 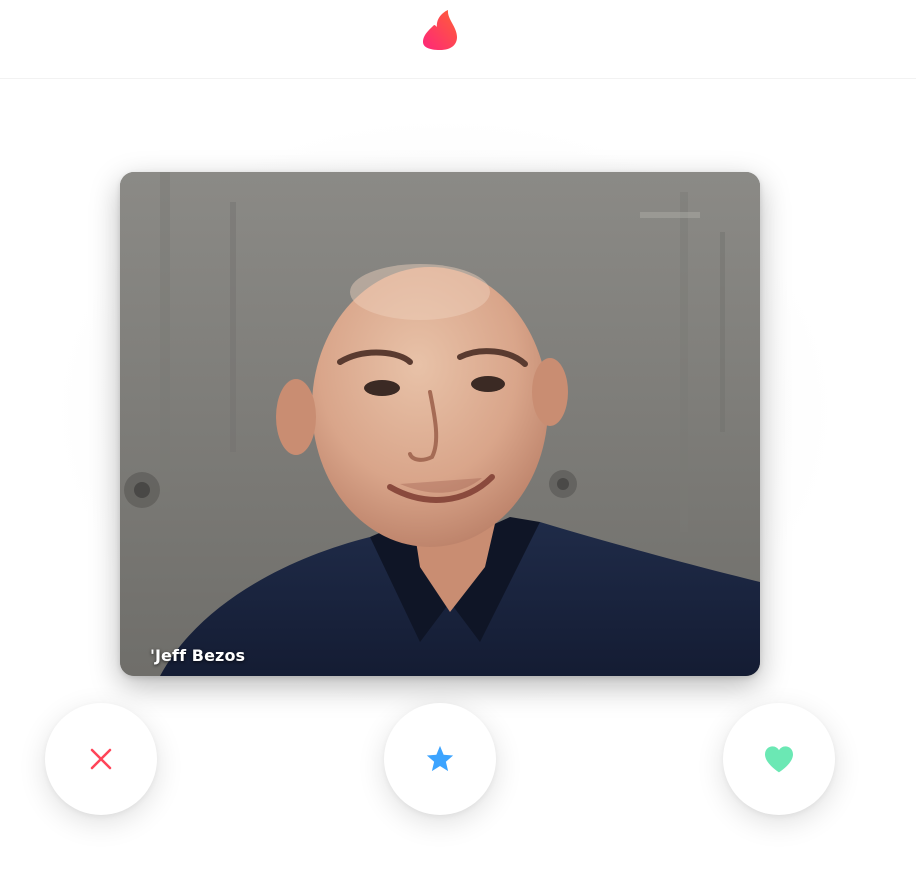 I want to click on app-header, so click(x=458, y=39).